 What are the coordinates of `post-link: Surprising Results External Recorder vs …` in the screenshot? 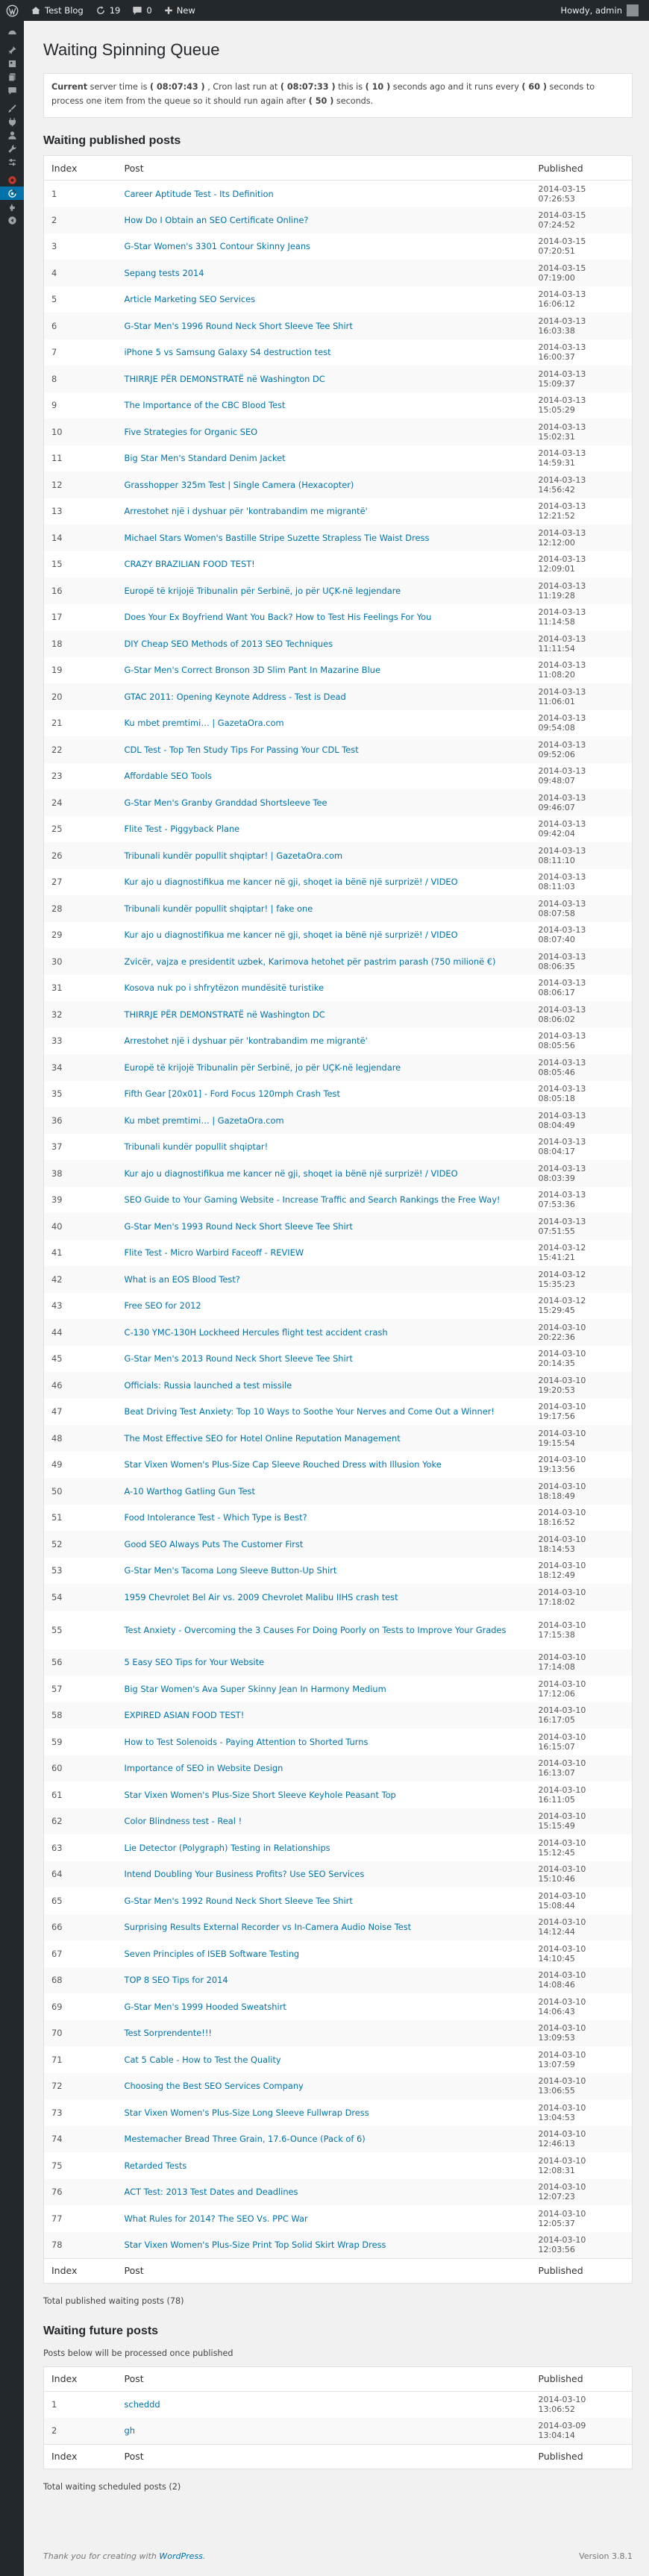 It's located at (324, 1927).